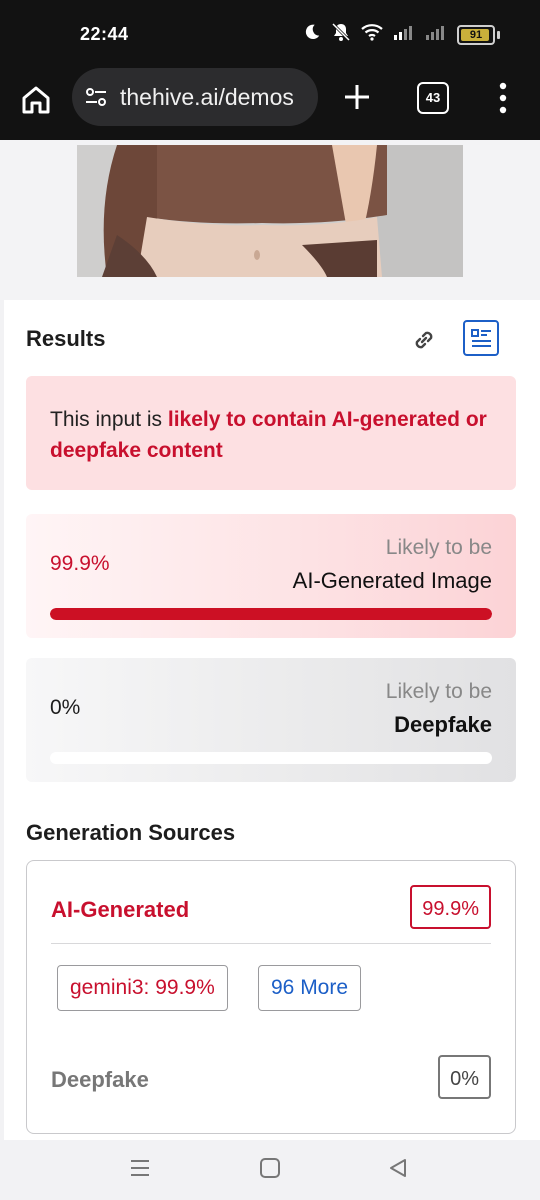  What do you see at coordinates (498, 34) in the screenshot?
I see `battery-tip` at bounding box center [498, 34].